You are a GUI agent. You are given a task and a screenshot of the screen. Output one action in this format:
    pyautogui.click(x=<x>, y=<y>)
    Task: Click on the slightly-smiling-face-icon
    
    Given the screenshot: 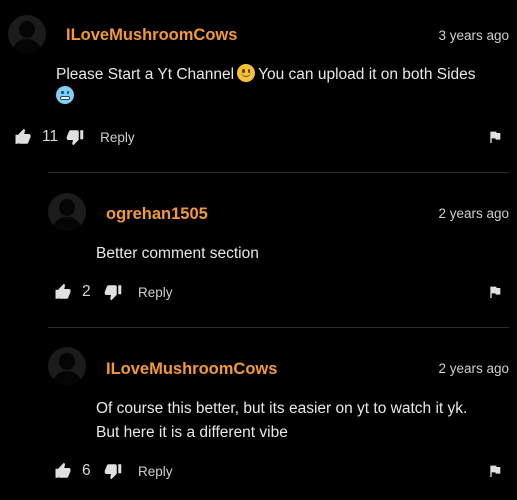 What is the action you would take?
    pyautogui.click(x=246, y=73)
    